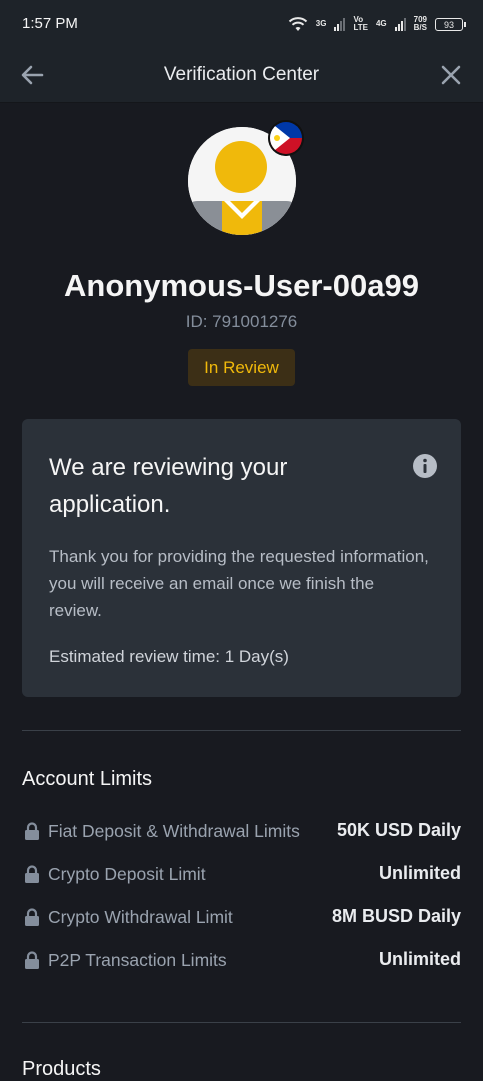 The image size is (483, 1081). I want to click on user-id: ID: 791001276, so click(241, 321).